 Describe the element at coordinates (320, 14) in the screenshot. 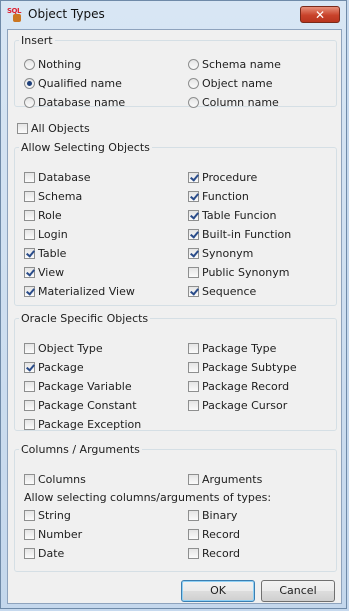

I see `close-button: ✕` at that location.